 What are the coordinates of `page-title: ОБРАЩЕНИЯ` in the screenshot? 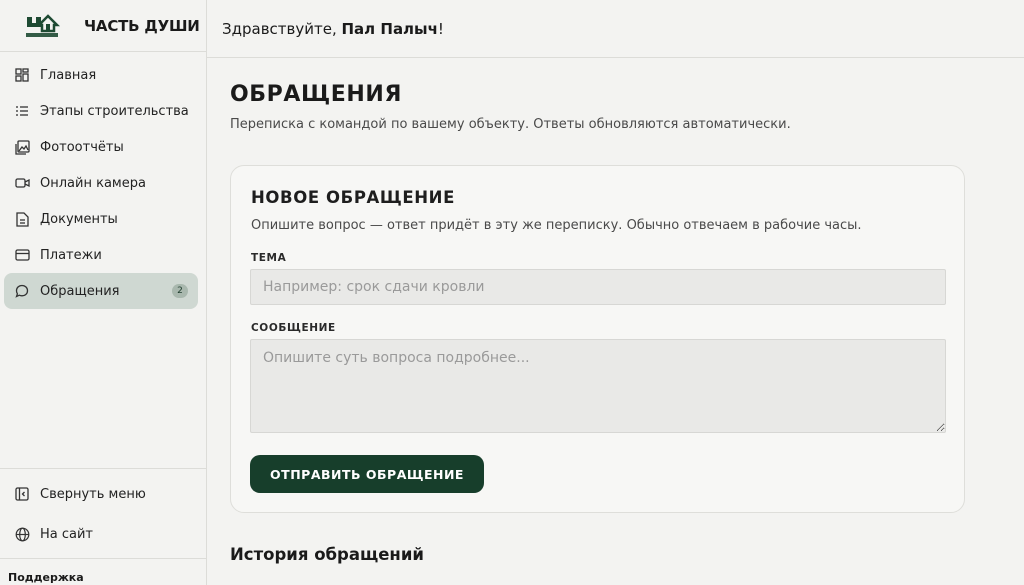 It's located at (316, 94).